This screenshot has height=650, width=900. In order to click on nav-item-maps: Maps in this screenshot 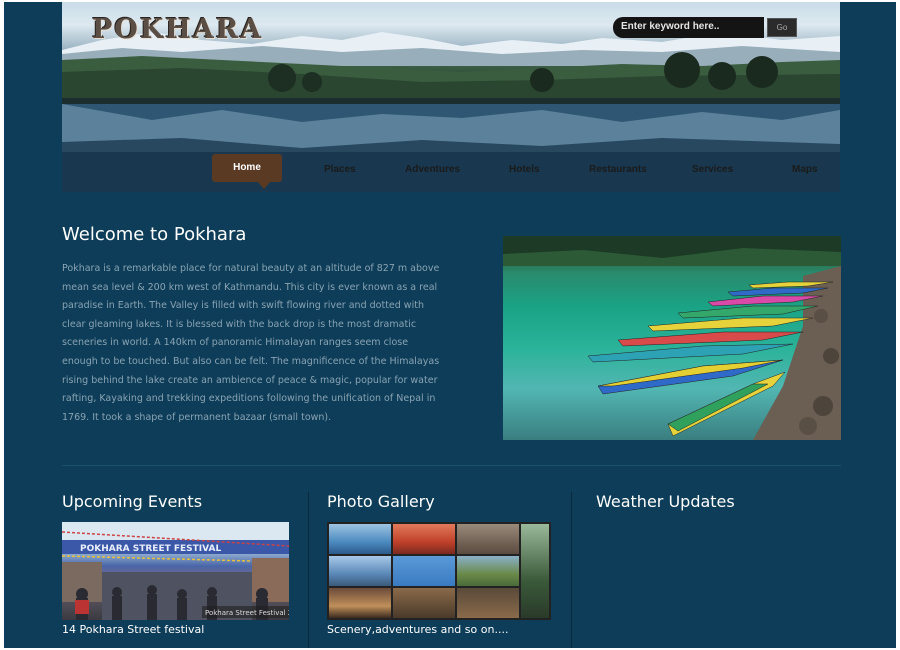, I will do `click(805, 169)`.